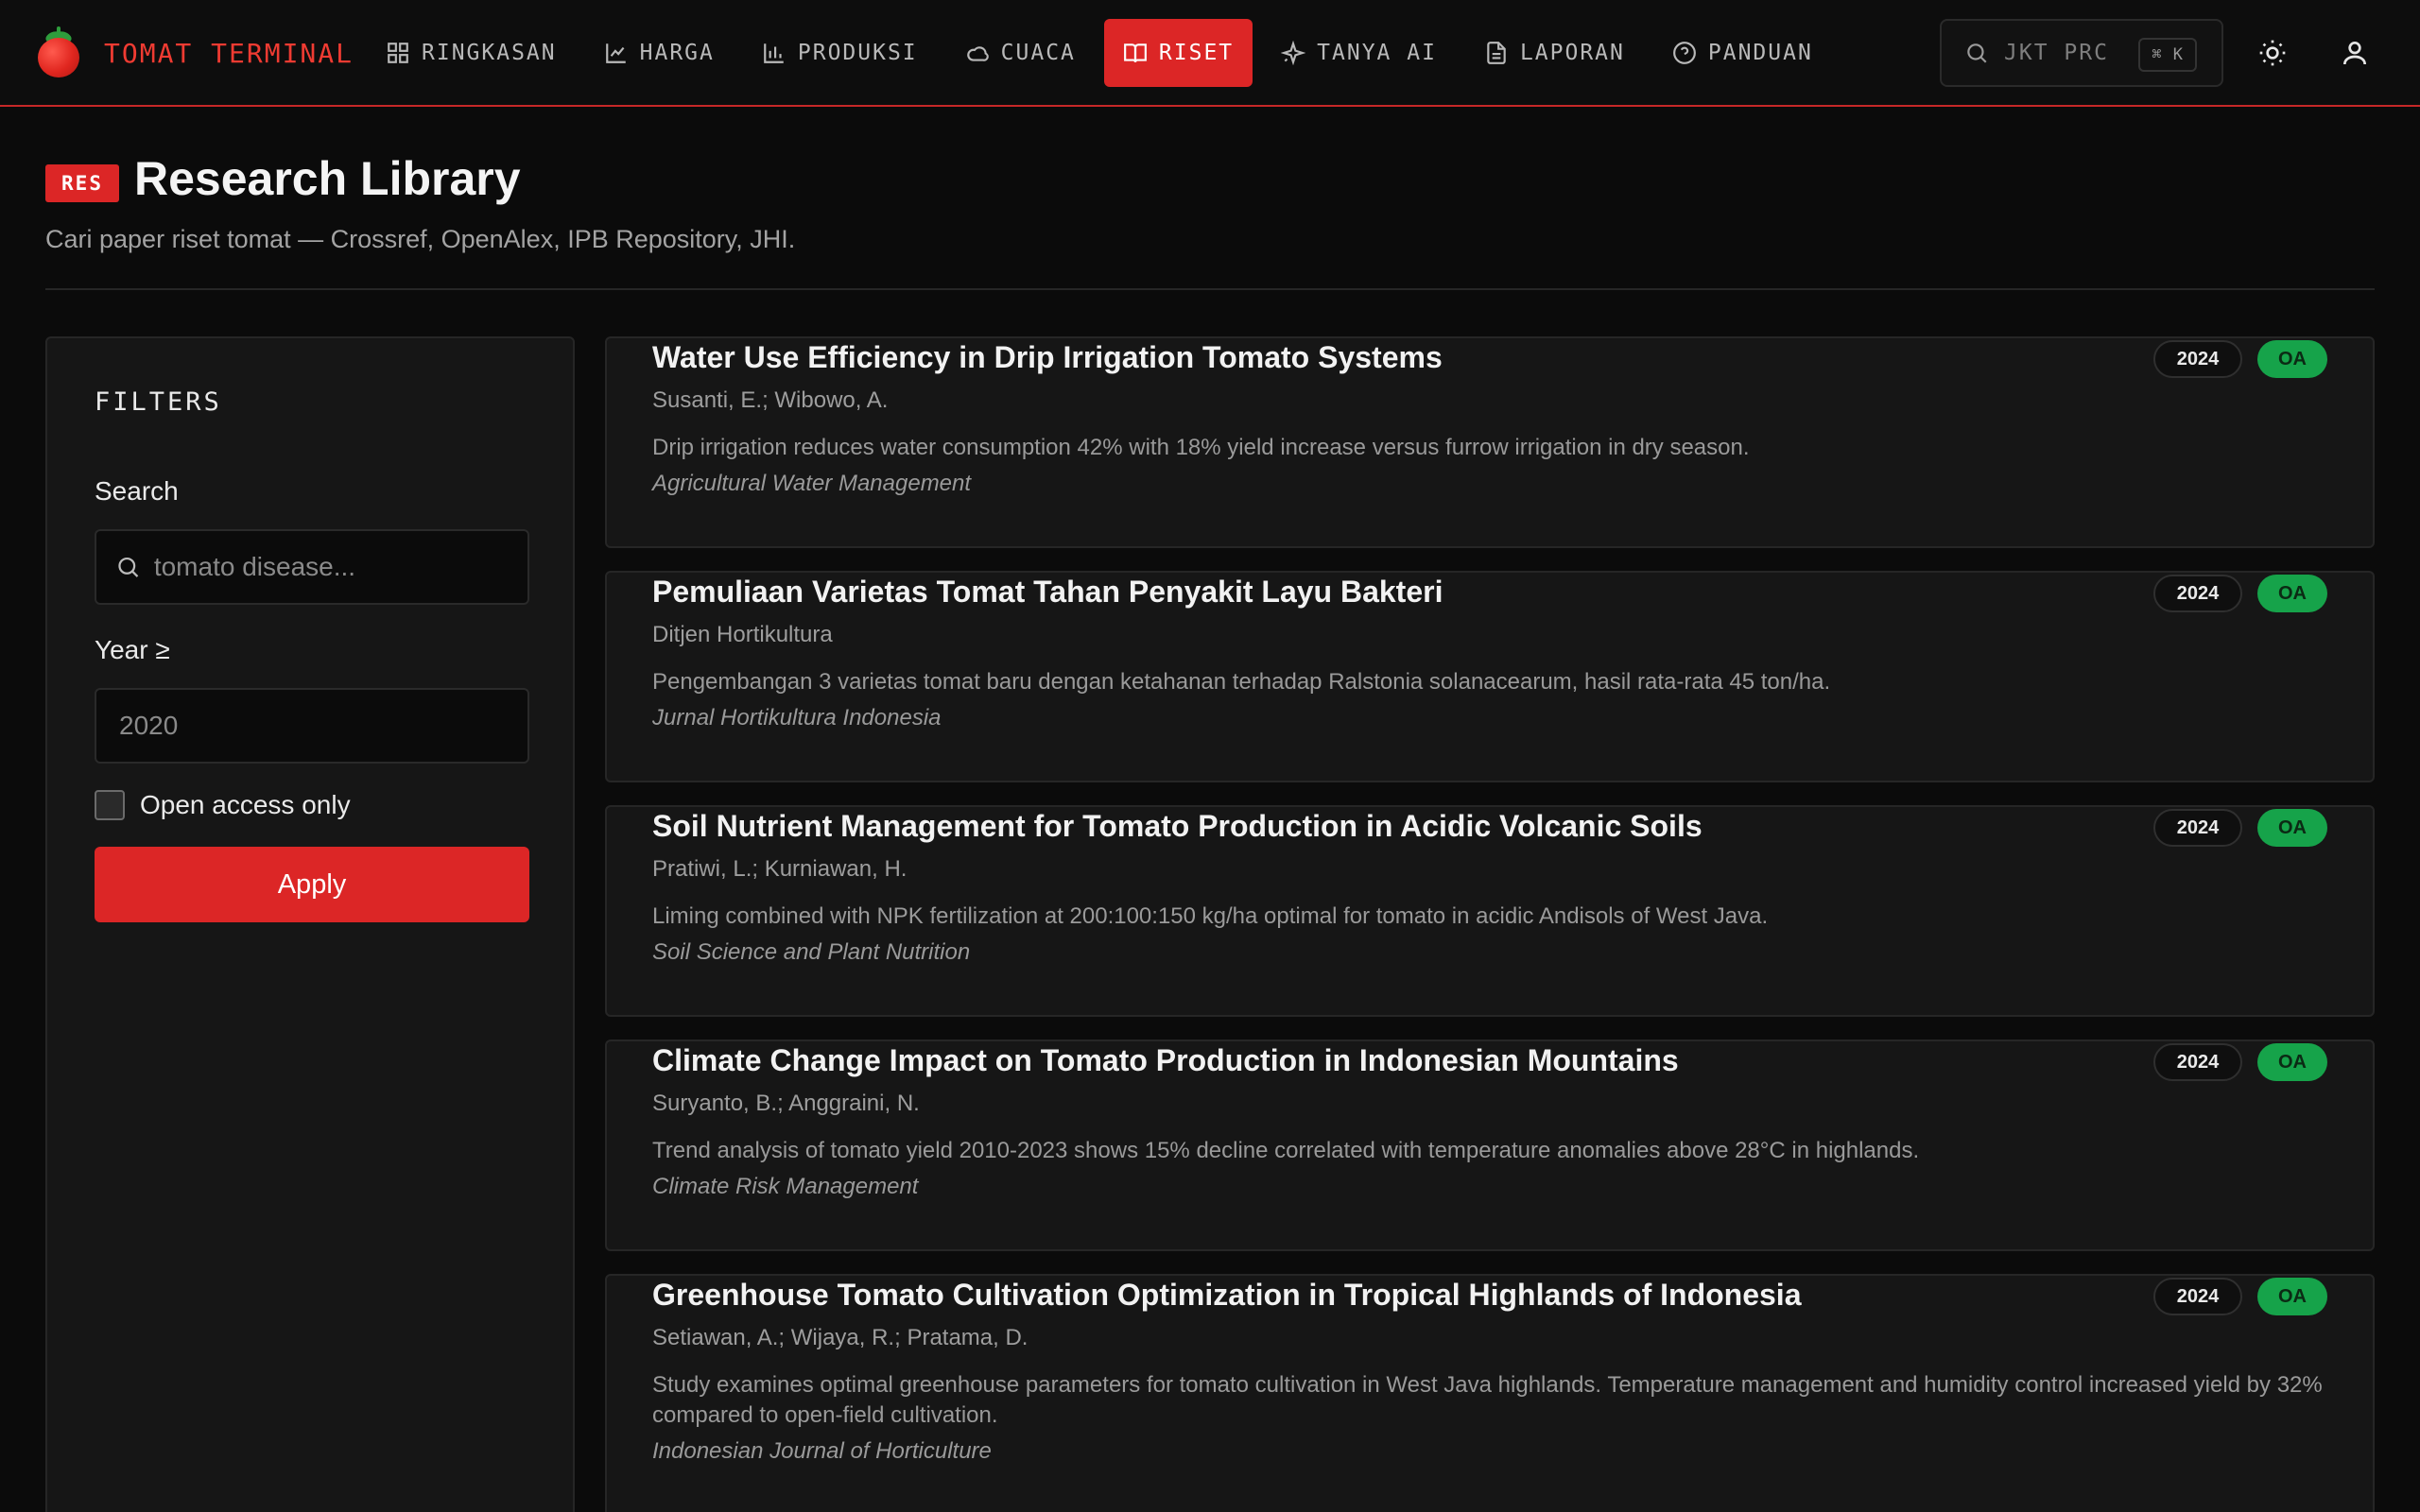  I want to click on command-search: JKT PRC ⌘ K, so click(2081, 53).